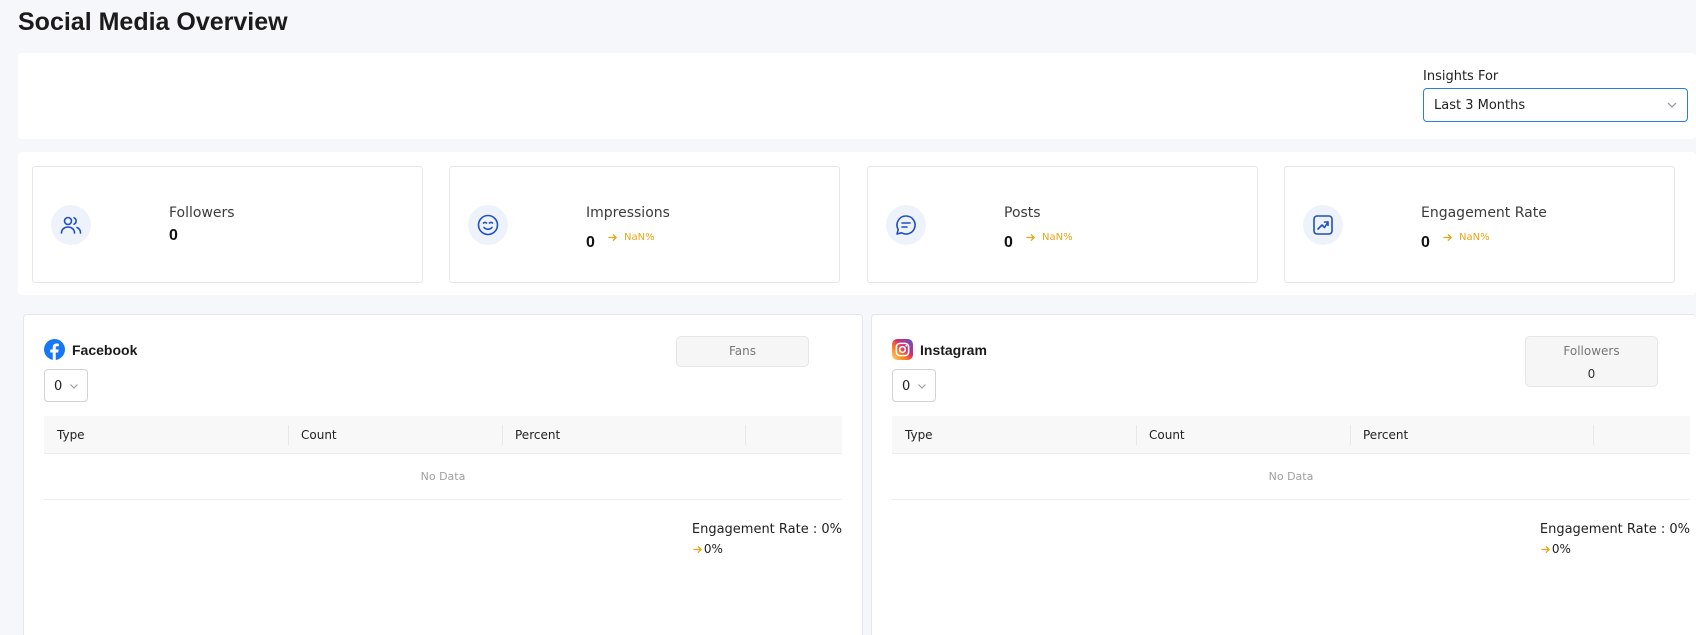 Image resolution: width=1696 pixels, height=635 pixels. Describe the element at coordinates (1591, 374) in the screenshot. I see `followers-metric-value: 0` at that location.